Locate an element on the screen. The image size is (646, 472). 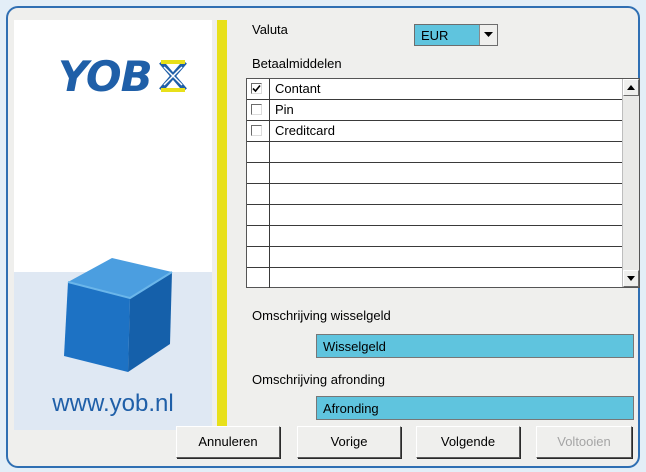
list-item: Creditcard is located at coordinates (435, 131).